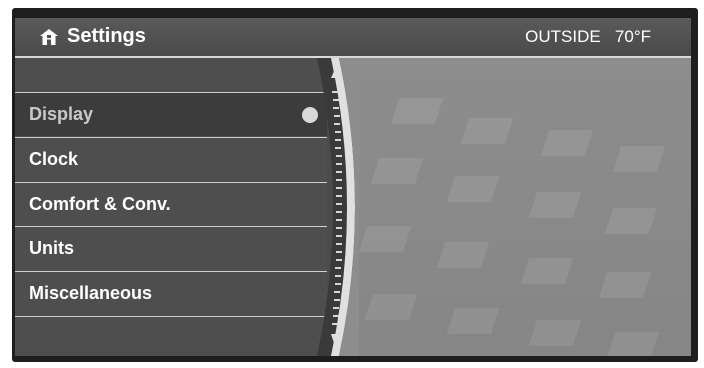  Describe the element at coordinates (91, 293) in the screenshot. I see `menu-item-label: Miscellaneous` at that location.